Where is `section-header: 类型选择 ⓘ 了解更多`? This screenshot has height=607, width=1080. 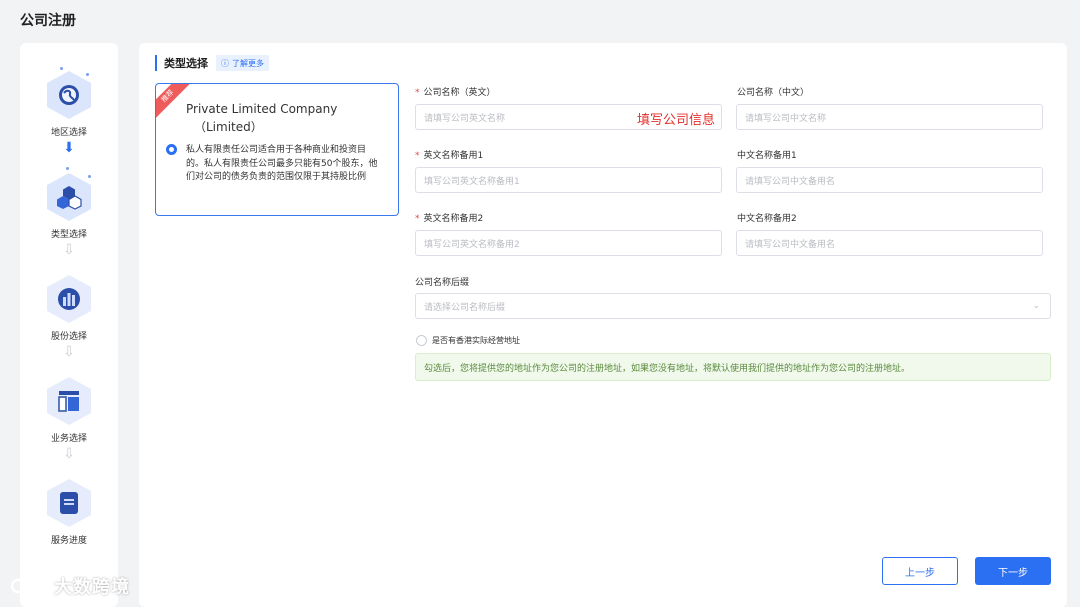
section-header: 类型选择 ⓘ 了解更多 is located at coordinates (212, 63).